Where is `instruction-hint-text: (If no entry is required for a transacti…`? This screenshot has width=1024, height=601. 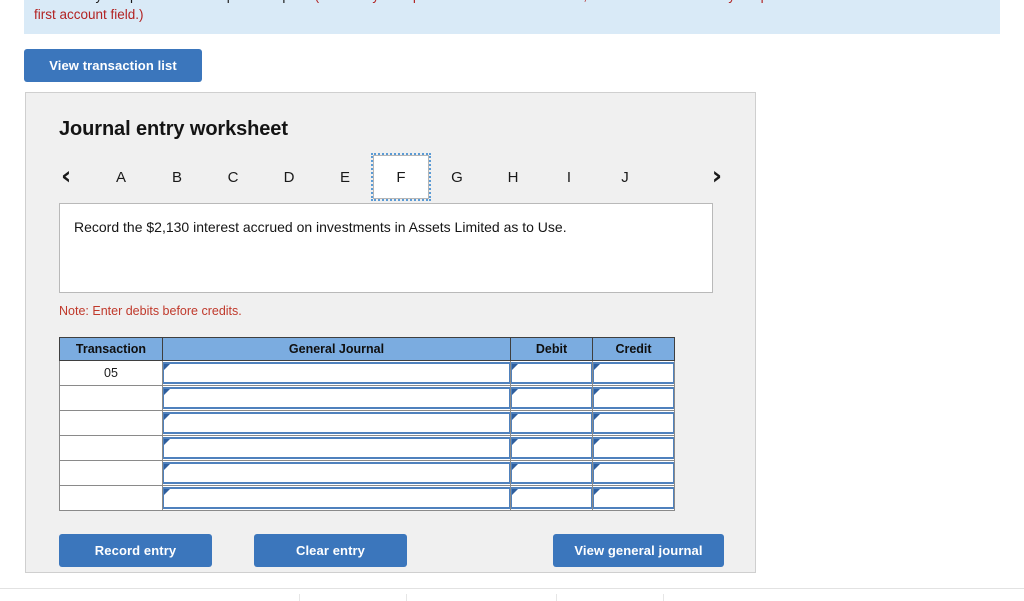 instruction-hint-text: (If no entry is required for a transacti… is located at coordinates (575, 1).